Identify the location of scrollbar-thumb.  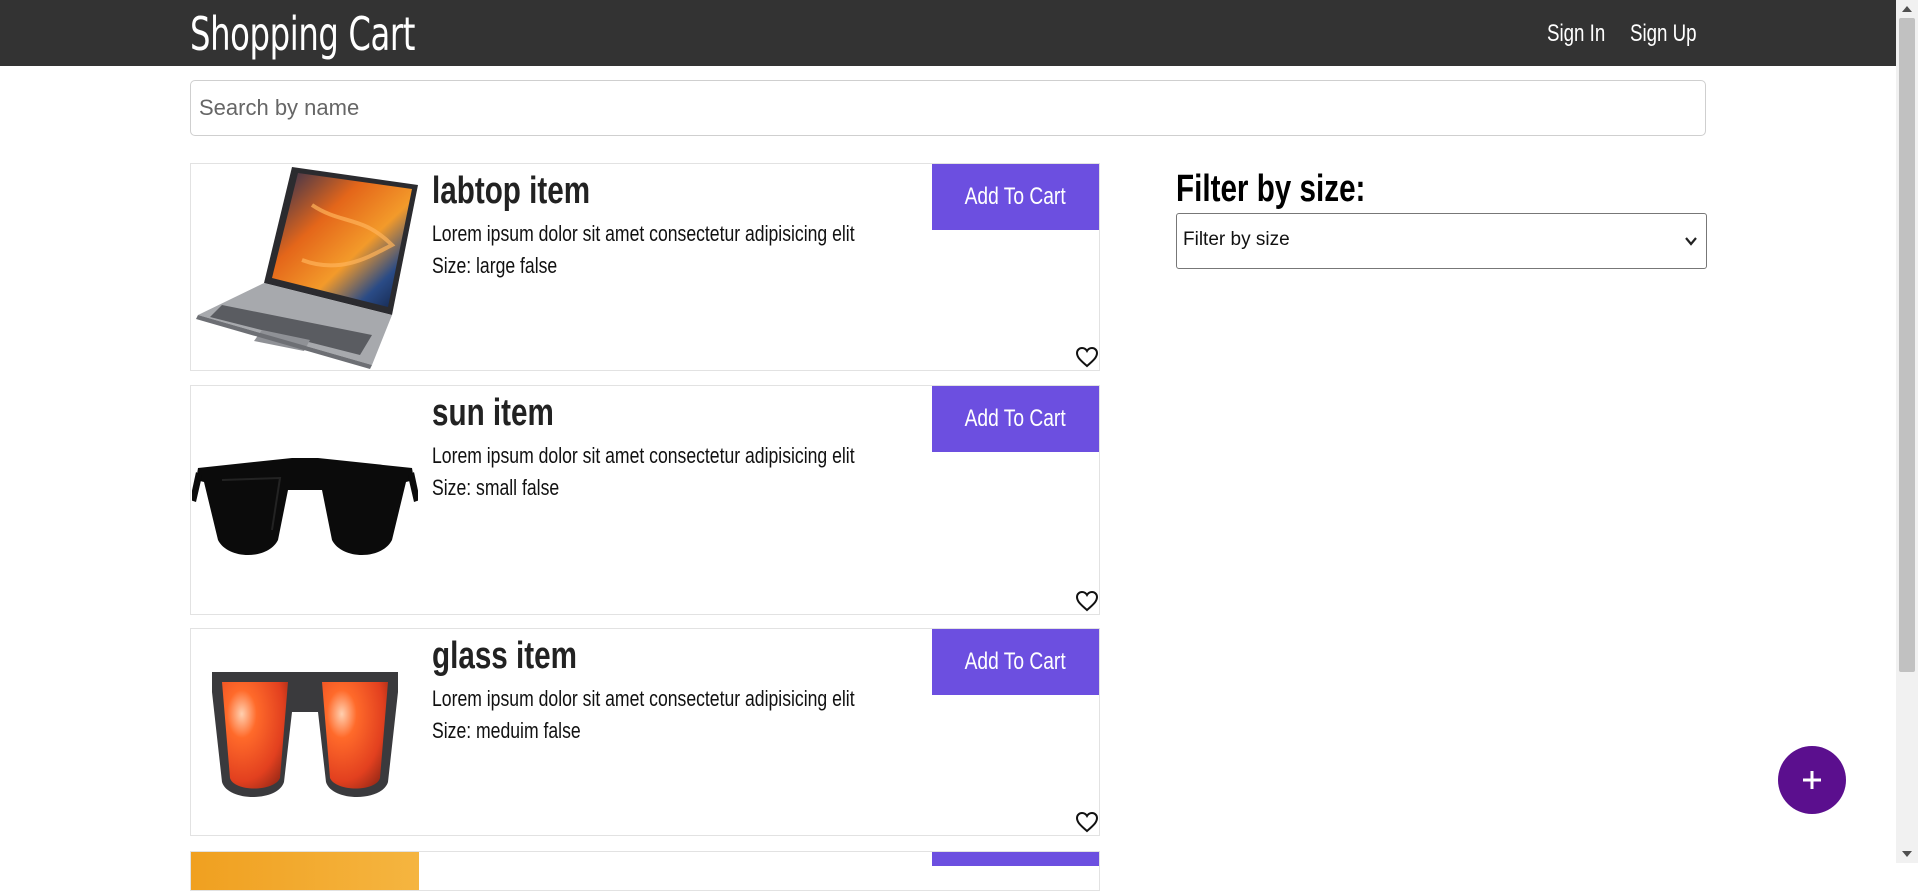
(1907, 345).